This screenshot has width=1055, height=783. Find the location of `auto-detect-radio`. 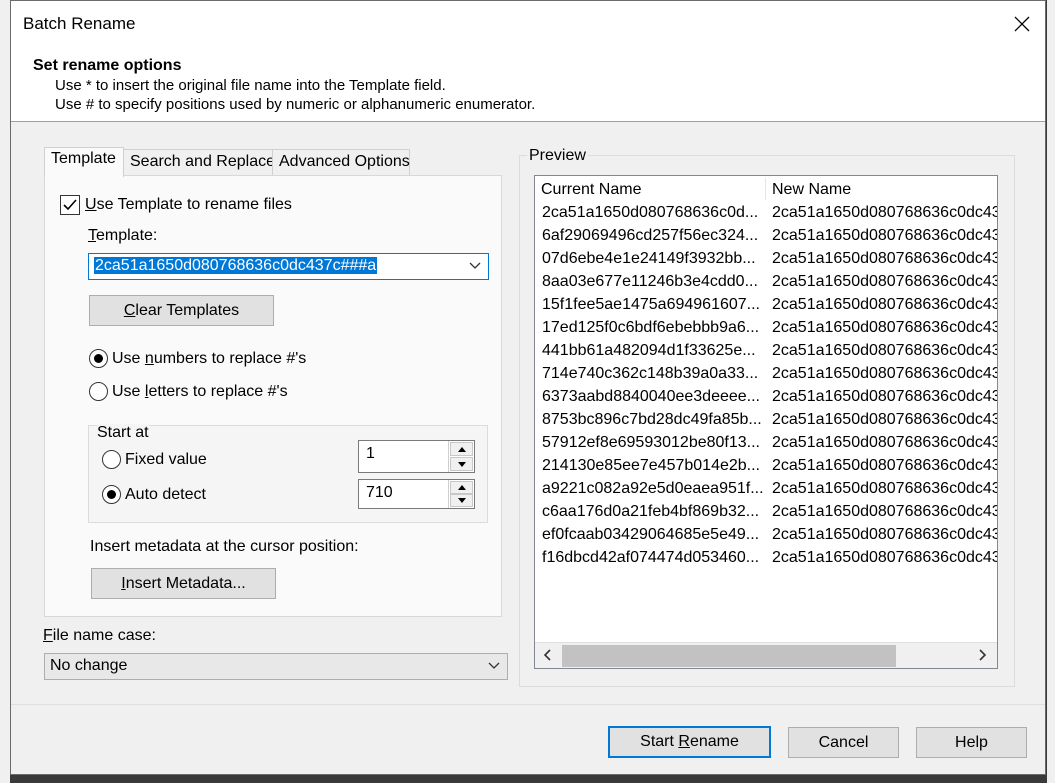

auto-detect-radio is located at coordinates (111, 494).